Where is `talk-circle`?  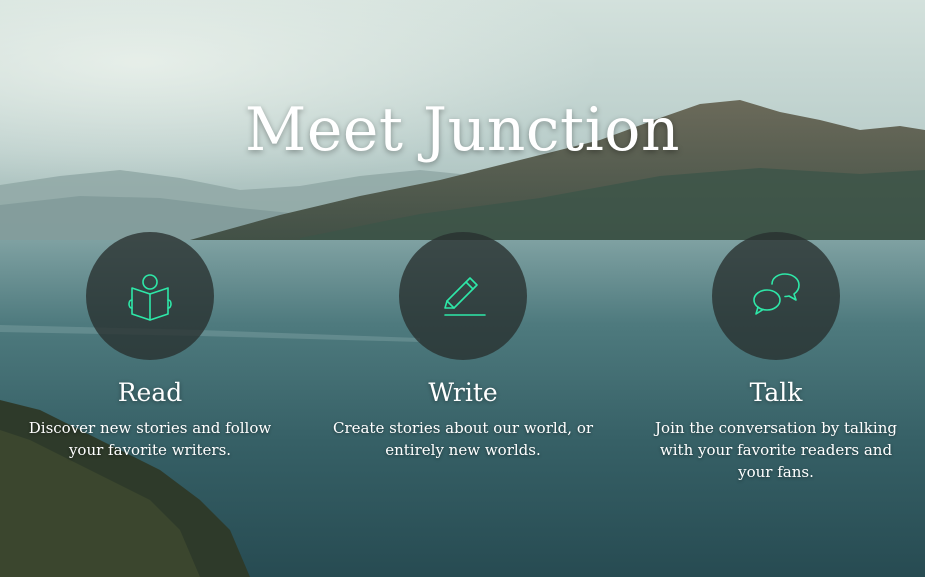 talk-circle is located at coordinates (776, 296).